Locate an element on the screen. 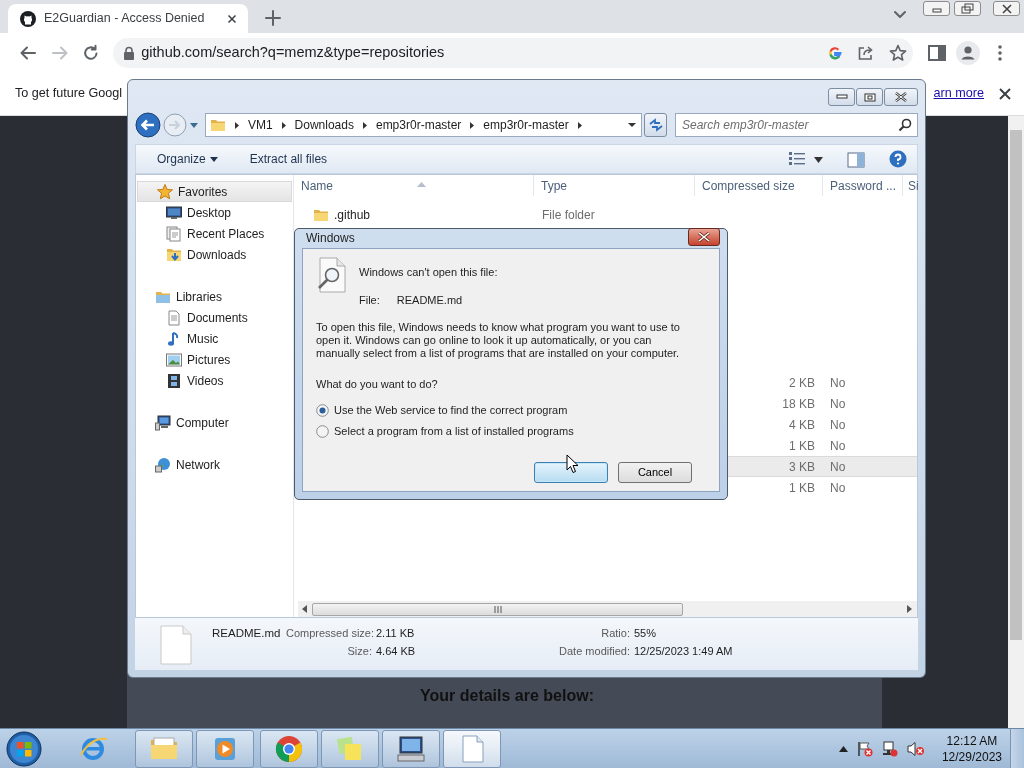 This screenshot has width=1024, height=768. restore-icon is located at coordinates (967, 8).